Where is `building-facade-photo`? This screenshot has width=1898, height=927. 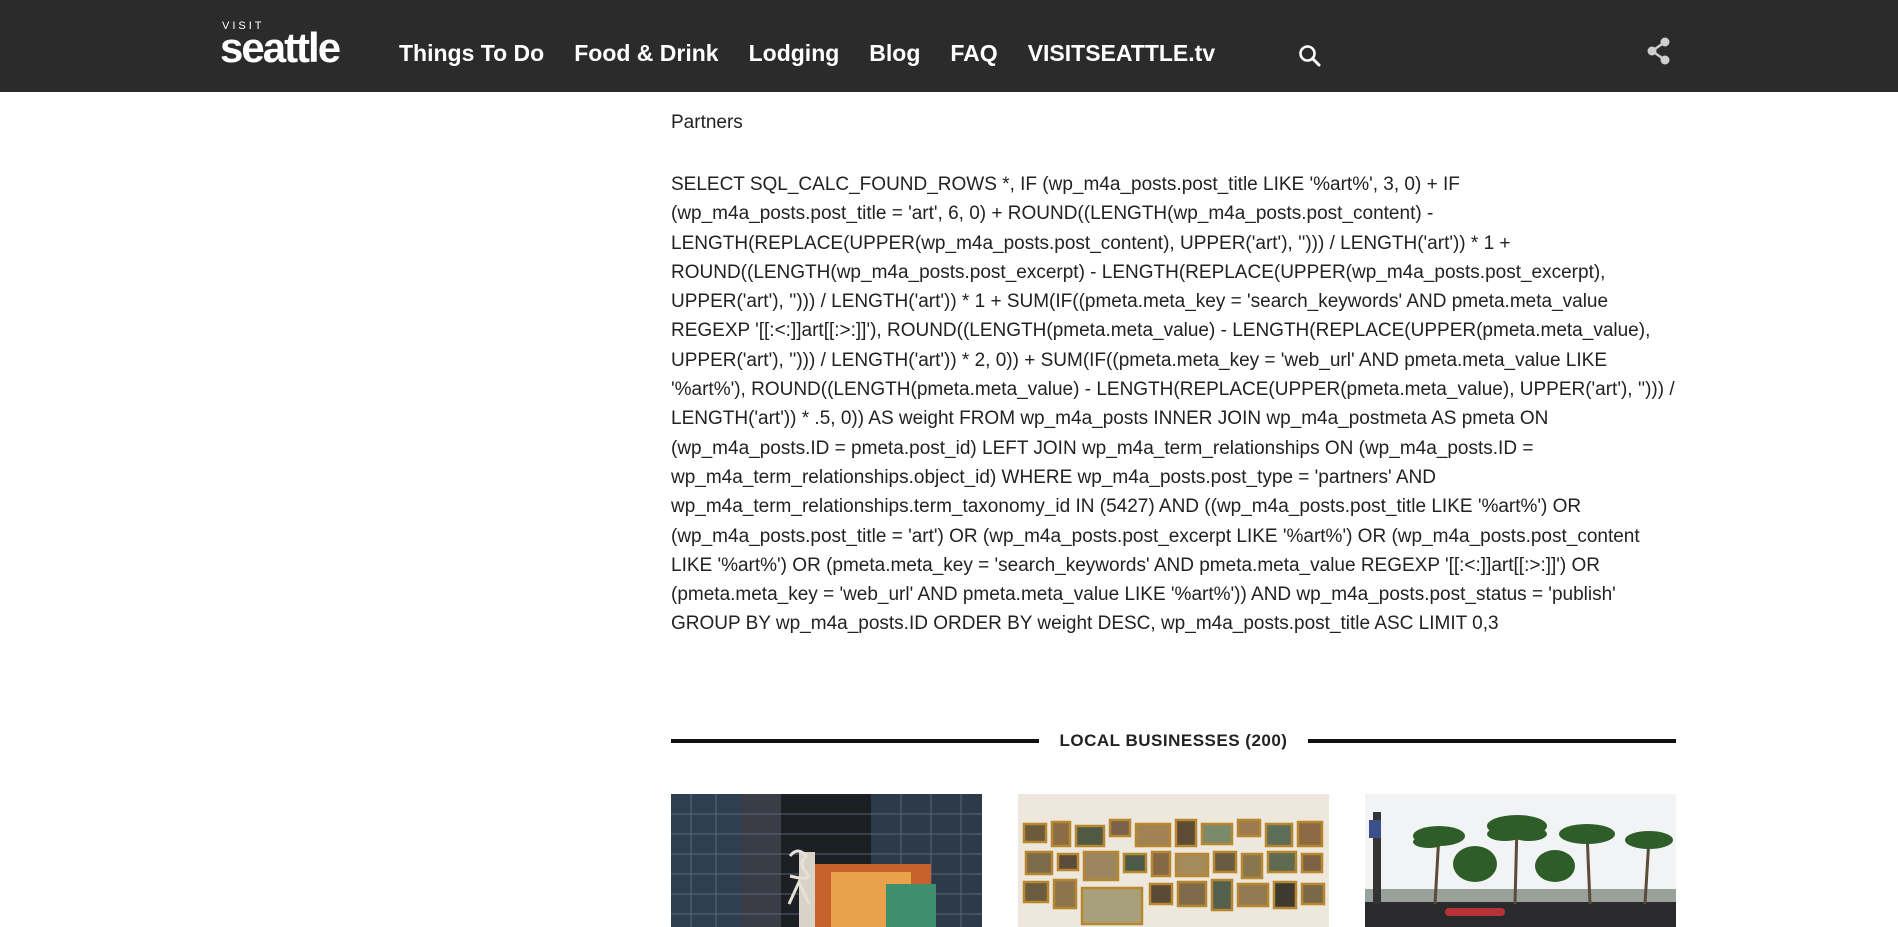 building-facade-photo is located at coordinates (826, 860).